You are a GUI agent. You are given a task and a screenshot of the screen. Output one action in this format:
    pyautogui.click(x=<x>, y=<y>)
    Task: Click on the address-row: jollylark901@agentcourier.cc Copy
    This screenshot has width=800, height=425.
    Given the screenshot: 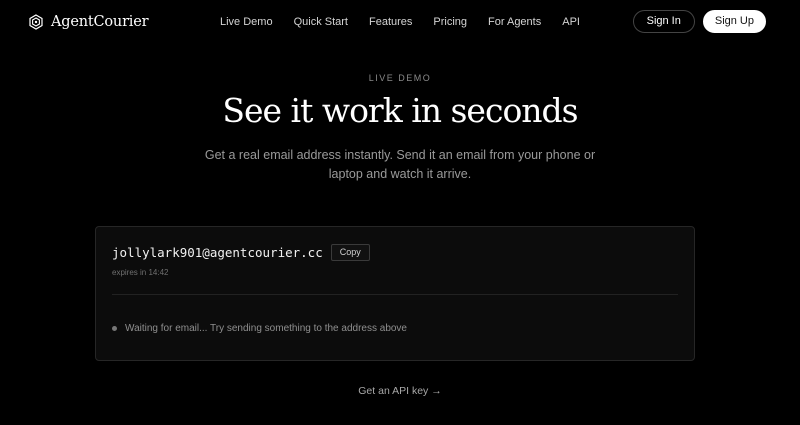 What is the action you would take?
    pyautogui.click(x=241, y=252)
    